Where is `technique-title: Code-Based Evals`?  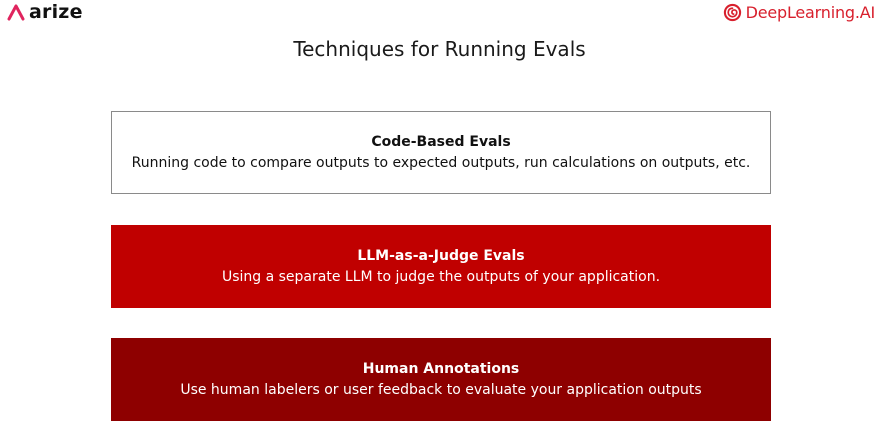
technique-title: Code-Based Evals is located at coordinates (441, 141).